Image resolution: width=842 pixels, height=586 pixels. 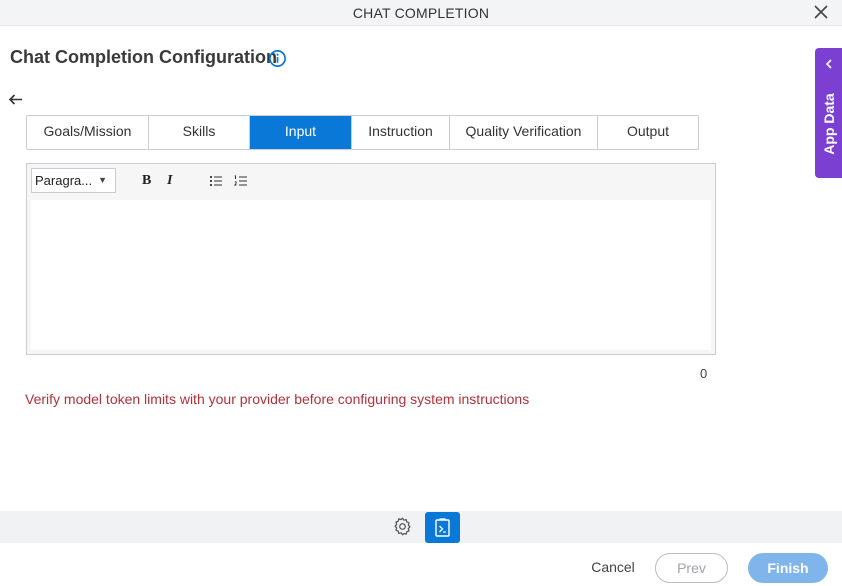 I want to click on numbered-list-icon, so click(x=241, y=181).